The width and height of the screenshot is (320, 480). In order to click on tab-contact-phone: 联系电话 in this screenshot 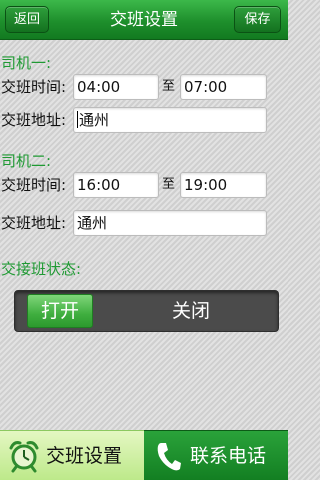, I will do `click(216, 455)`.